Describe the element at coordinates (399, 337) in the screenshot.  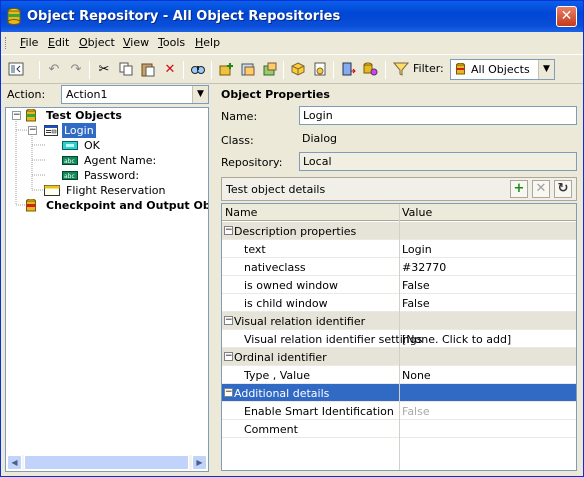
I see `column-divider` at that location.